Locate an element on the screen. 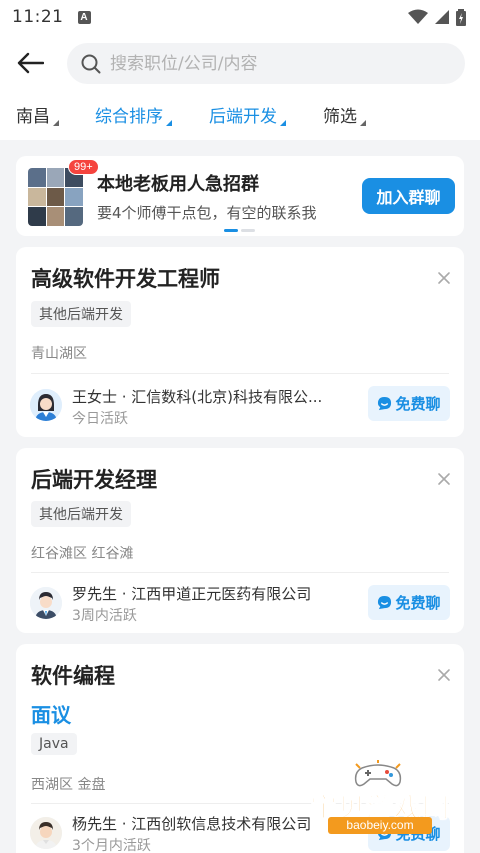 This screenshot has height=853, width=480. active-time: 3周内活跃 is located at coordinates (104, 616).